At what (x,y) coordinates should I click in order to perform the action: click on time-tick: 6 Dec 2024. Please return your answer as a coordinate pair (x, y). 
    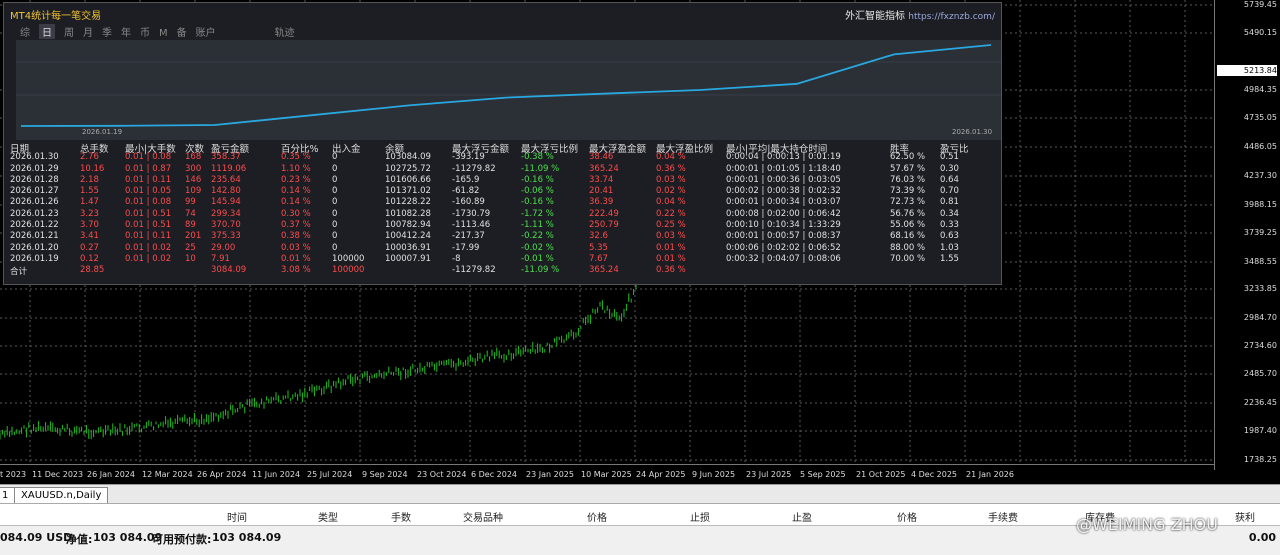
    Looking at the image, I should click on (494, 474).